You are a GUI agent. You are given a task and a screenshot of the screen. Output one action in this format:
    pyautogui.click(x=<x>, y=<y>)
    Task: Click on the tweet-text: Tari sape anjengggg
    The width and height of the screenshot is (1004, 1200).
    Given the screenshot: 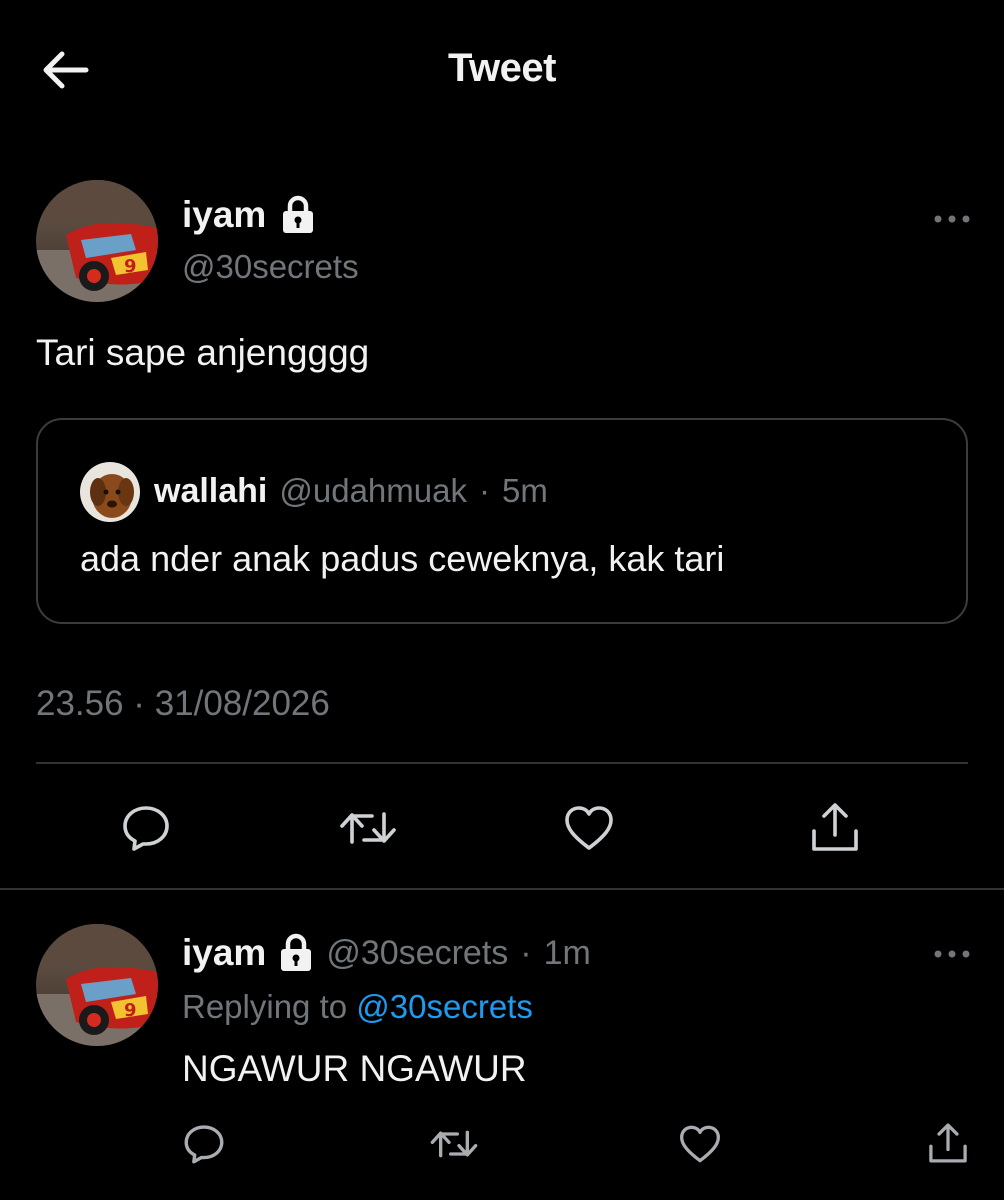 What is the action you would take?
    pyautogui.click(x=203, y=352)
    